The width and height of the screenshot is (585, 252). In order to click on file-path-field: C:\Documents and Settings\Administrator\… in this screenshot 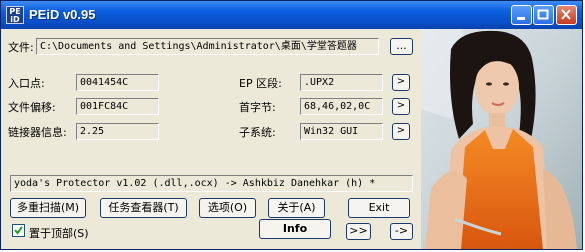, I will do `click(207, 46)`.